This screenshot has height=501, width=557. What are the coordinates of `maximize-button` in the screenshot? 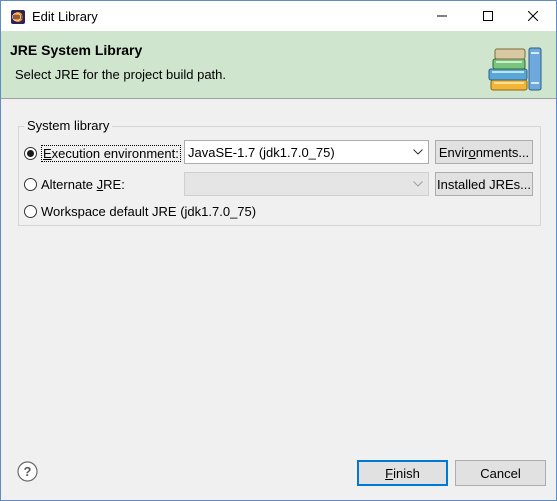 It's located at (488, 16).